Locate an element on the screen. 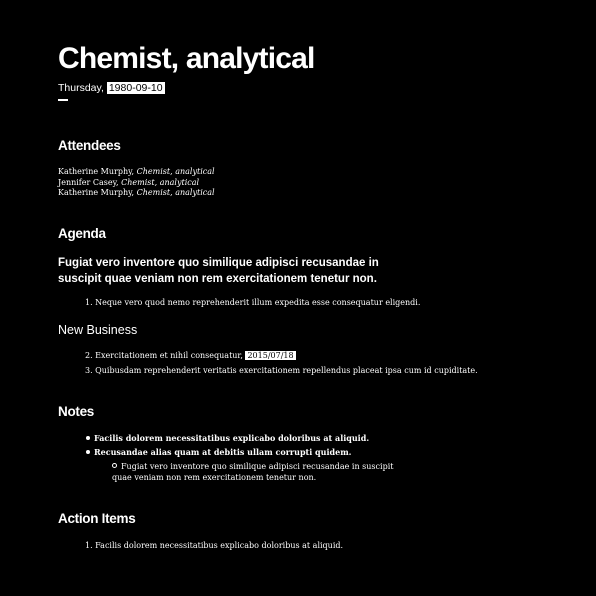  notes-heading: Notes is located at coordinates (76, 411).